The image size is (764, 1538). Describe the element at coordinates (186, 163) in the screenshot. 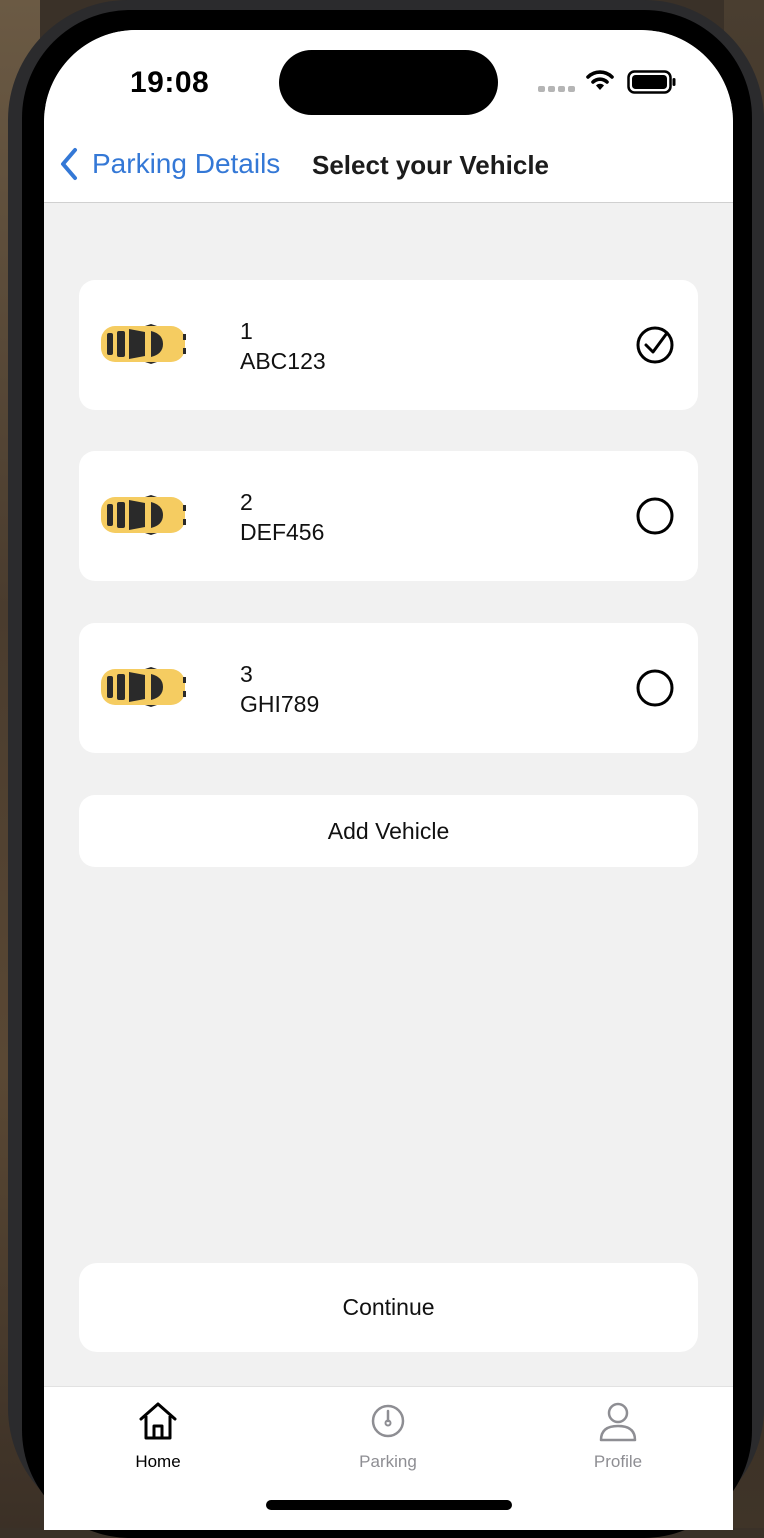

I see `back-button-label: Parking Details` at that location.